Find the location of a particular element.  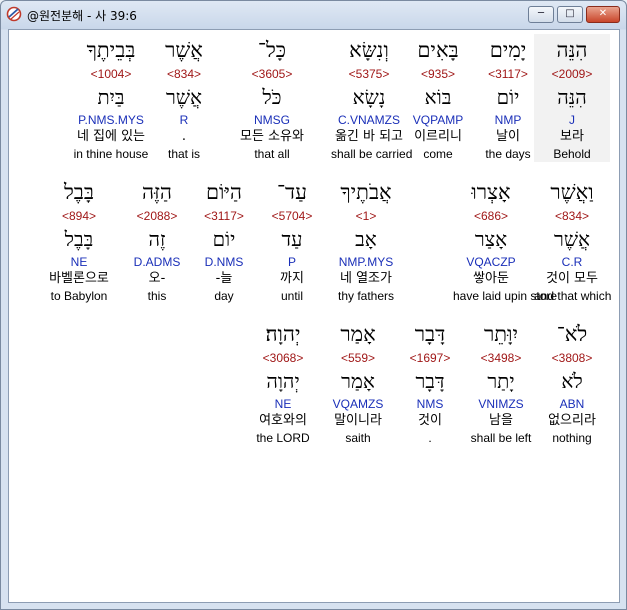

english-gloss: nothing is located at coordinates (572, 438).